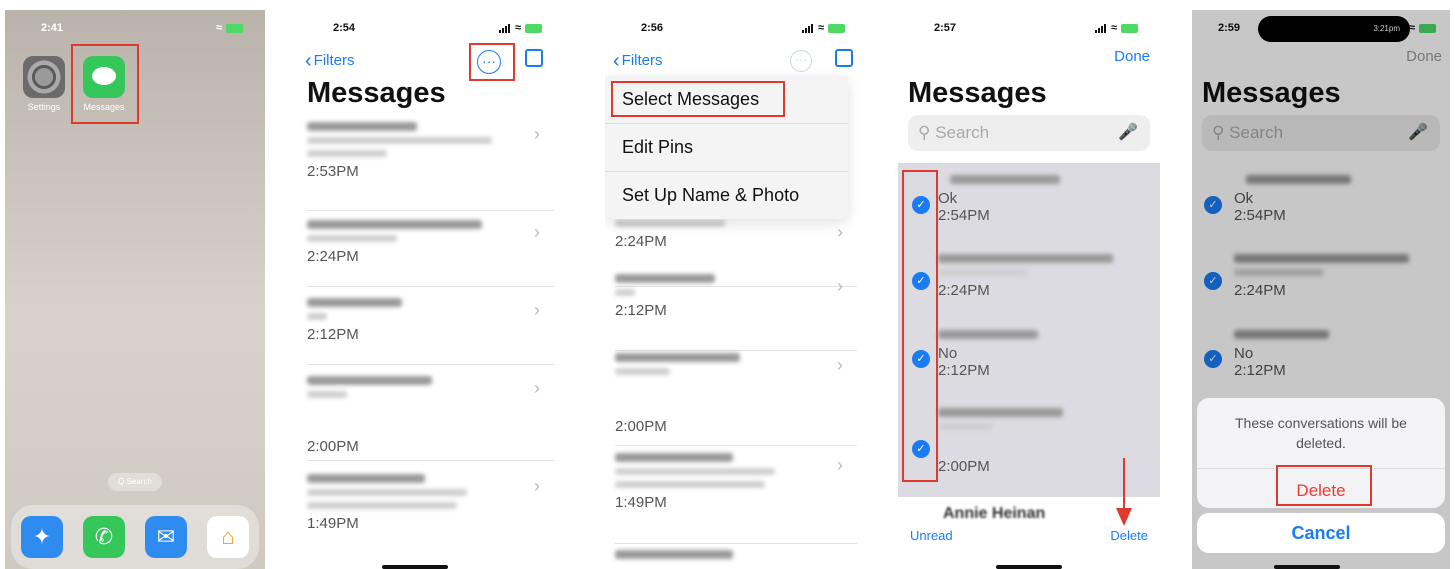 The height and width of the screenshot is (569, 1455). I want to click on phone-icon: ✆, so click(104, 537).